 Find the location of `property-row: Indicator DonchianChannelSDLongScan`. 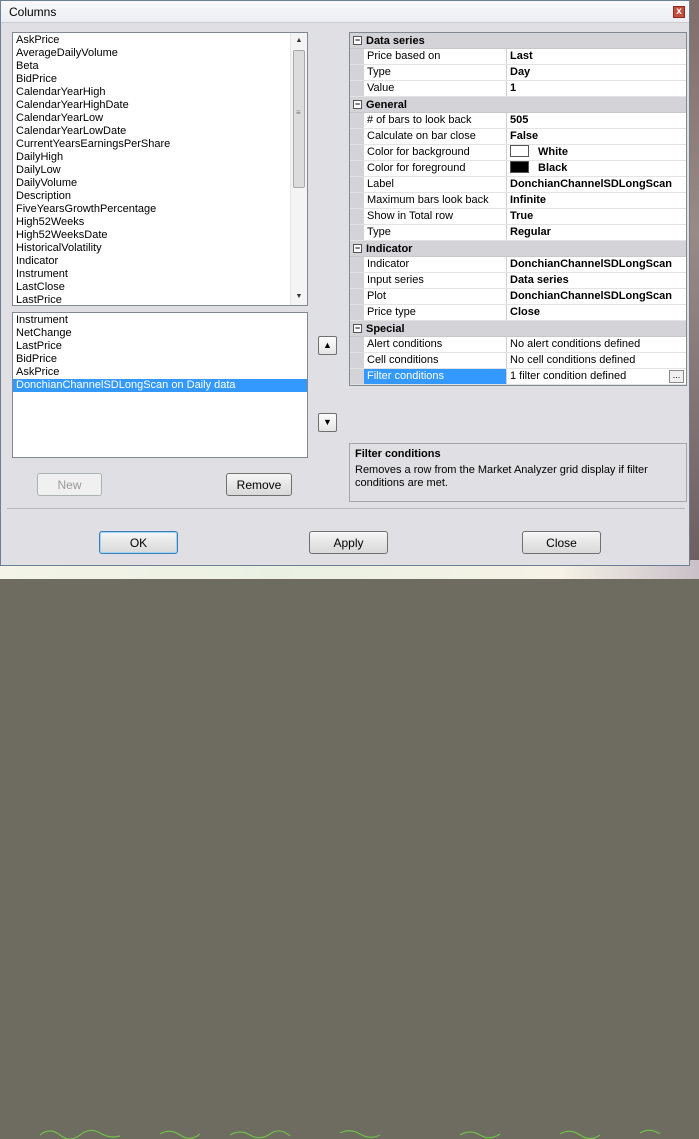

property-row: Indicator DonchianChannelSDLongScan is located at coordinates (518, 265).